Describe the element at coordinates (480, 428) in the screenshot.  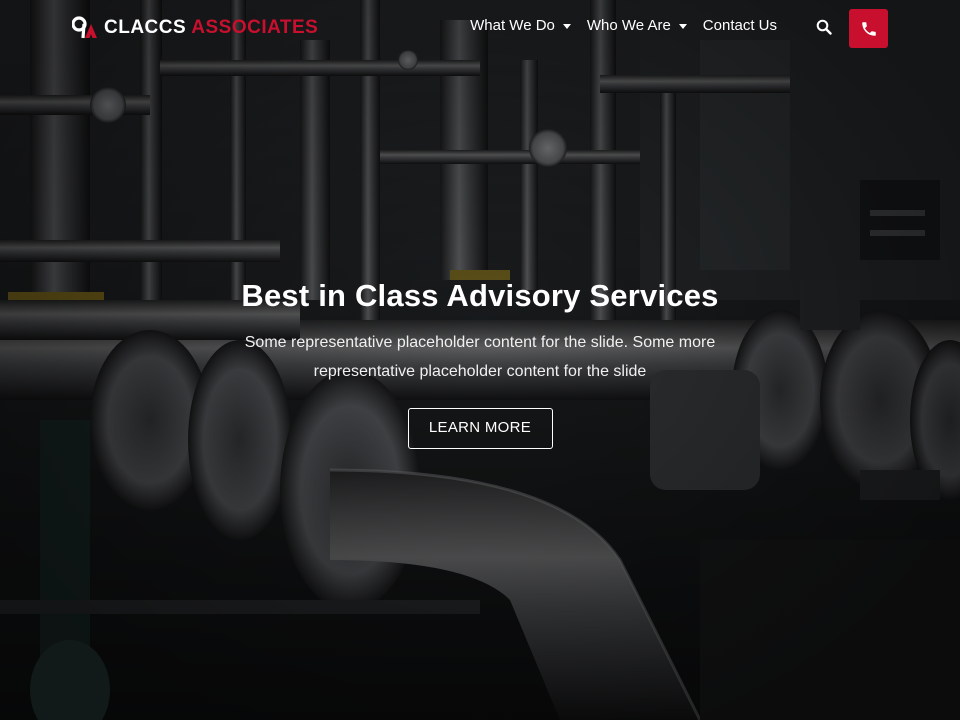
I see `learn-more-button: LEARN MORE` at that location.